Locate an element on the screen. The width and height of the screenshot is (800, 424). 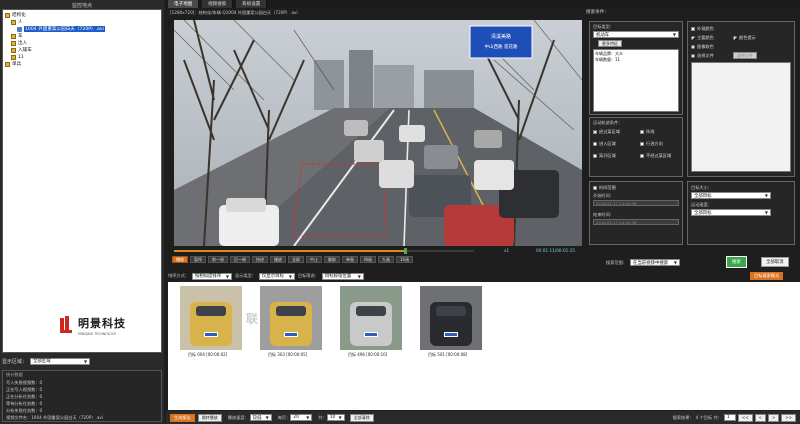
tree-item: 人 is located at coordinates (17, 22).